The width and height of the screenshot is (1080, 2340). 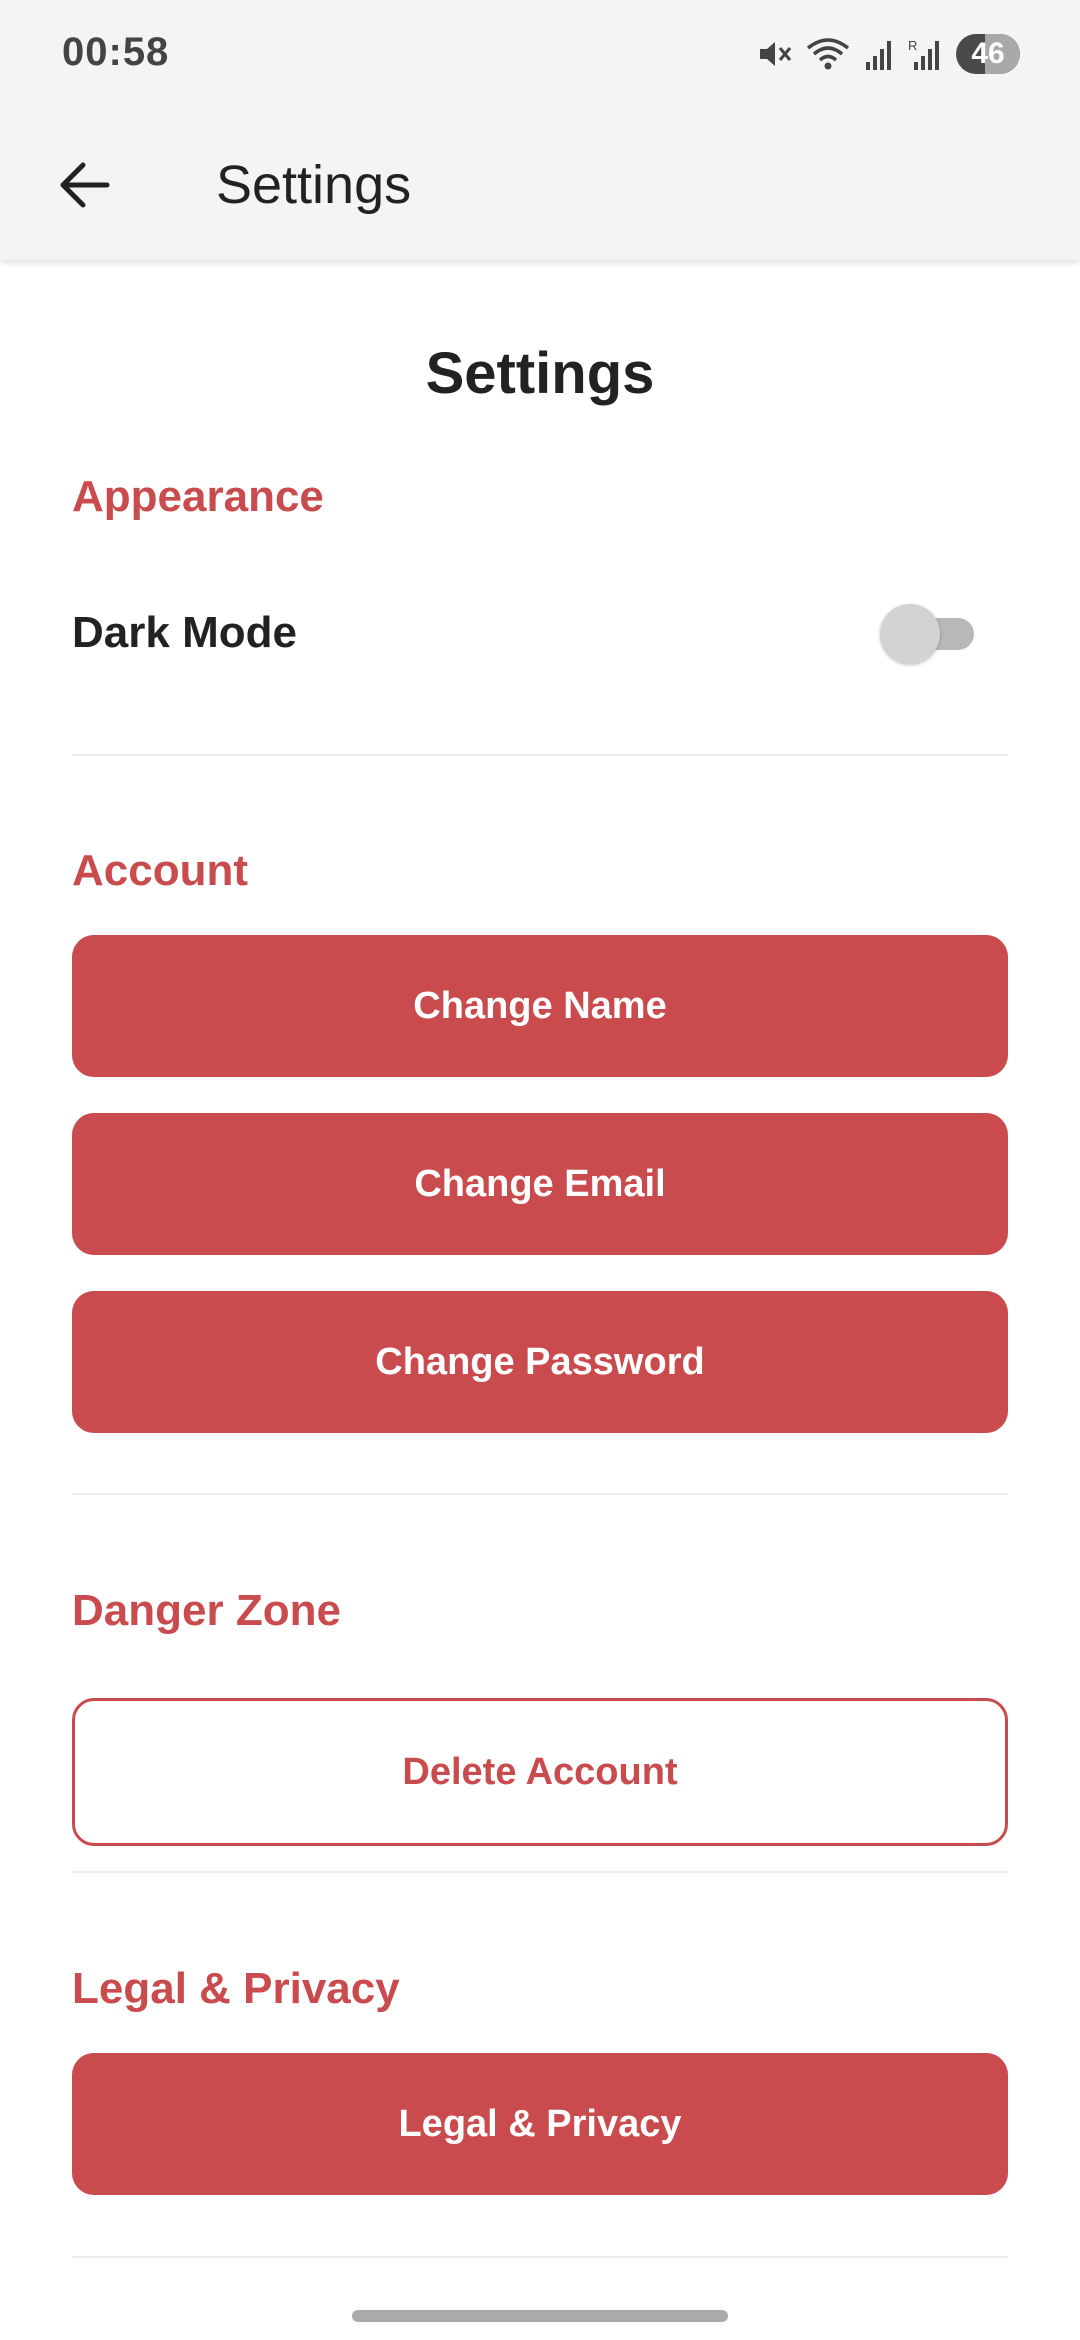 I want to click on wifi-icon, so click(x=828, y=54).